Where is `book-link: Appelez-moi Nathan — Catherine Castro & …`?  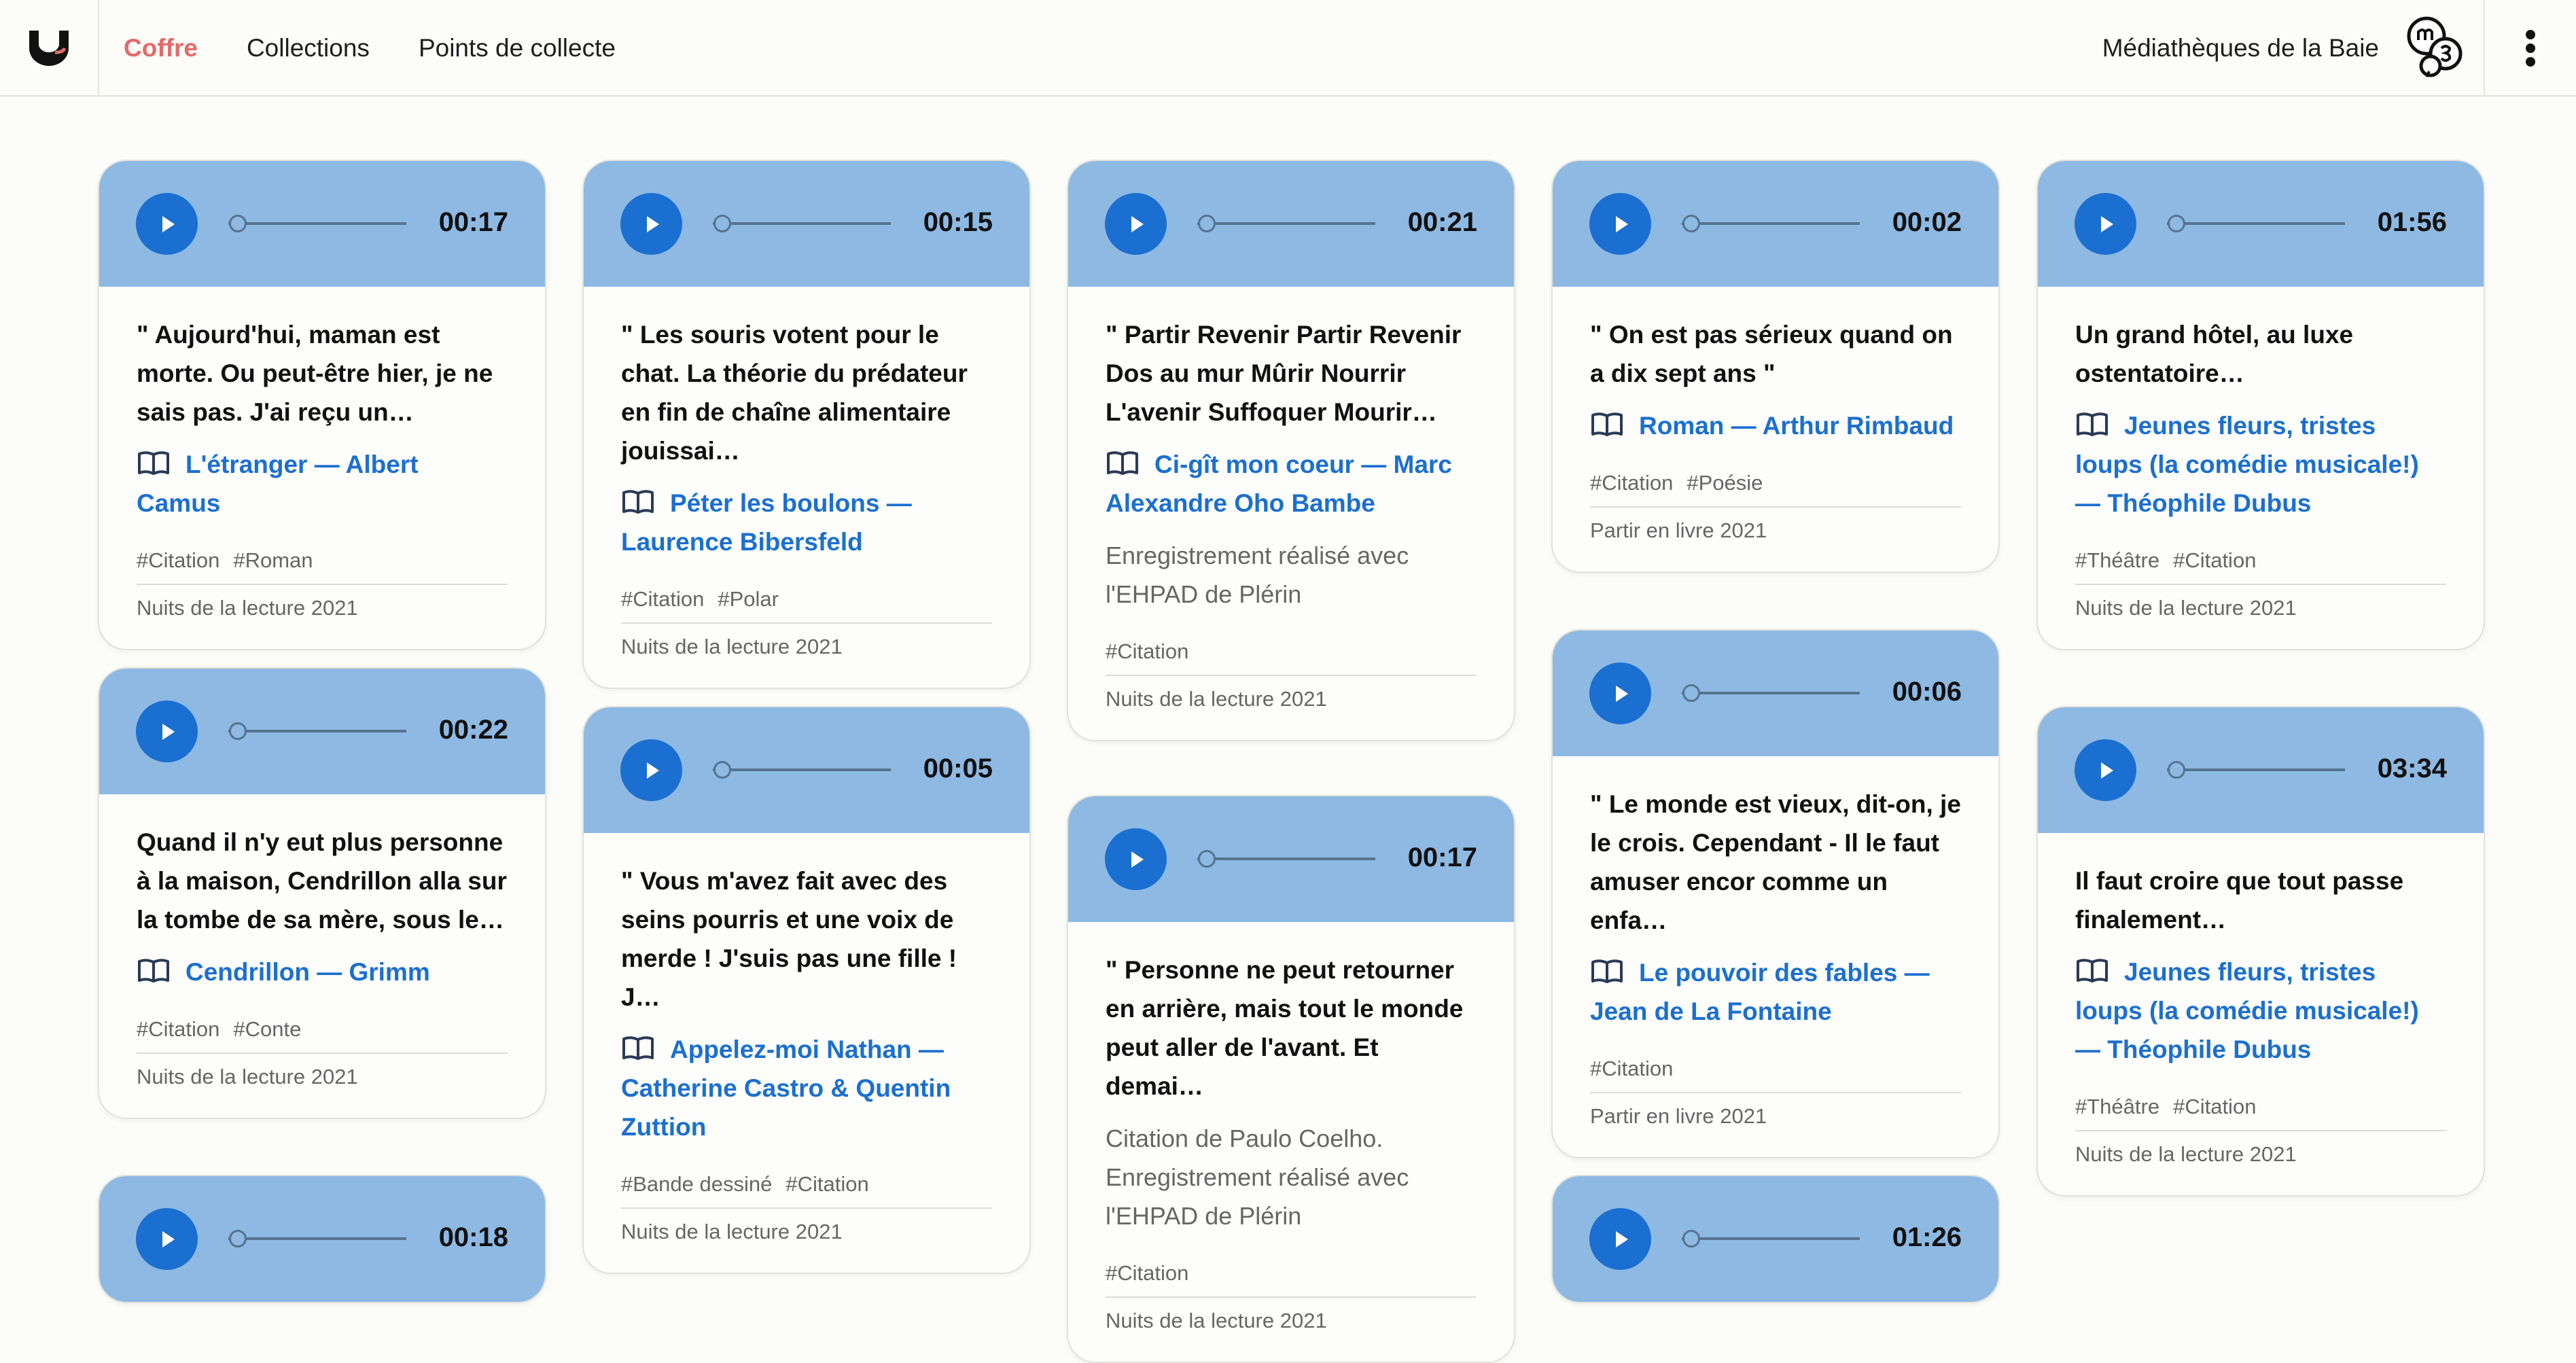
book-link: Appelez-moi Nathan — Catherine Castro & … is located at coordinates (806, 1088).